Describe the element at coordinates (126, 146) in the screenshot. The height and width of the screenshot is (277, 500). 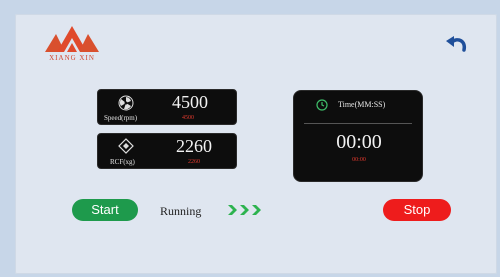
I see `rcf-diamond-icon` at that location.